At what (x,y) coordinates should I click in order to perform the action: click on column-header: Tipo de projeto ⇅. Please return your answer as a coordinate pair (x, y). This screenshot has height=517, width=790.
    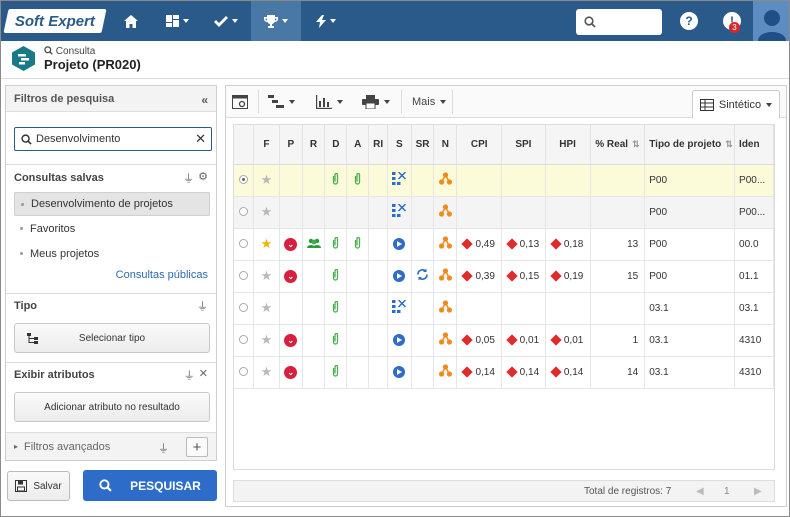
    Looking at the image, I should click on (690, 145).